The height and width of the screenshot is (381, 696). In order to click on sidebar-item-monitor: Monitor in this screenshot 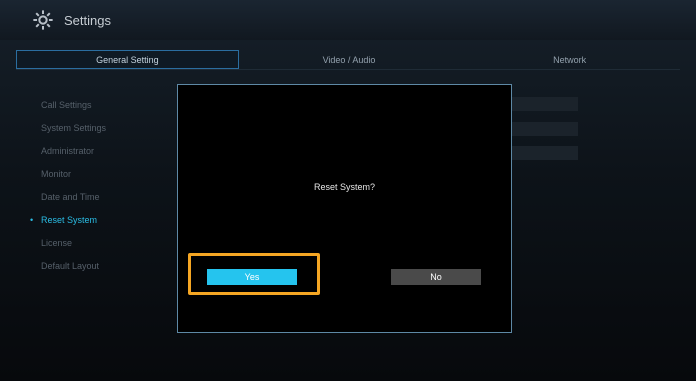, I will do `click(100, 178)`.